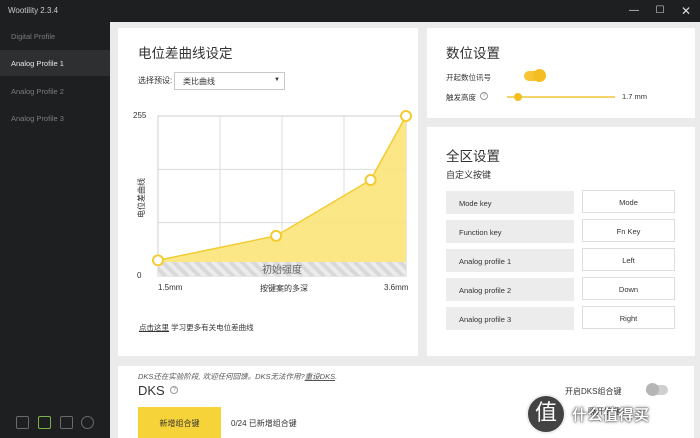 This screenshot has width=700, height=438. Describe the element at coordinates (634, 11) in the screenshot. I see `minimize-icon: —` at that location.